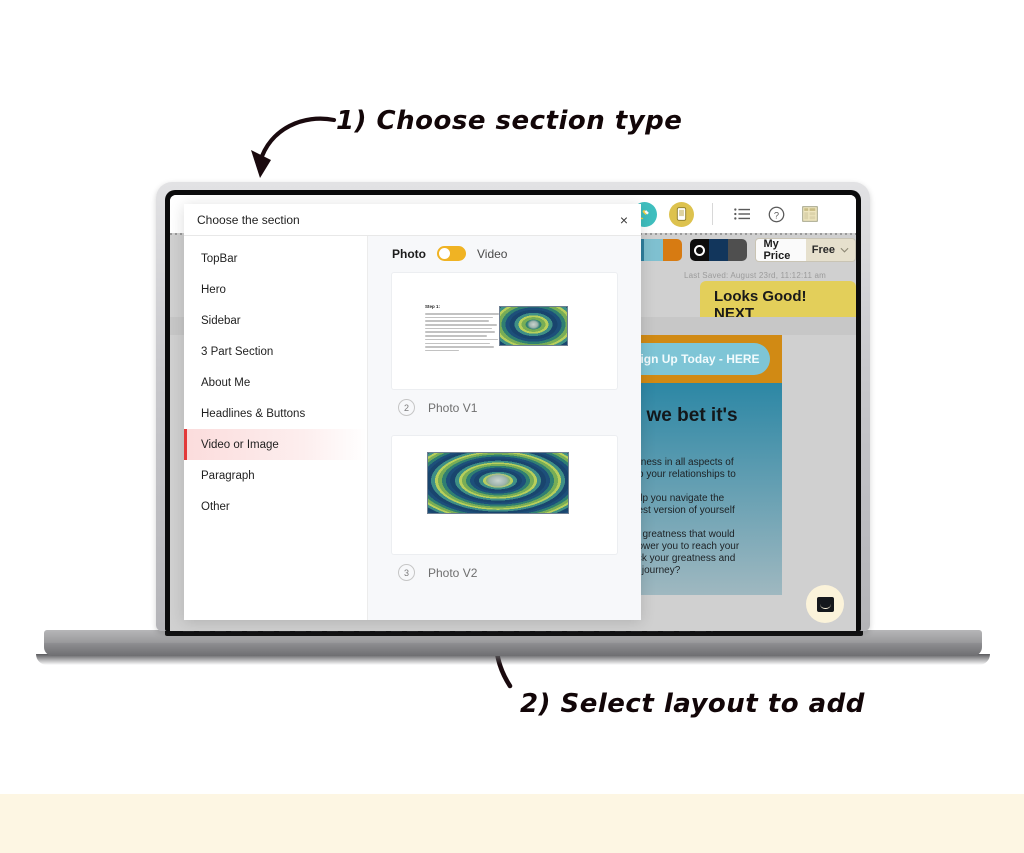 This screenshot has height=853, width=1024. I want to click on sidebar-item-paragraph: Paragraph, so click(275, 475).